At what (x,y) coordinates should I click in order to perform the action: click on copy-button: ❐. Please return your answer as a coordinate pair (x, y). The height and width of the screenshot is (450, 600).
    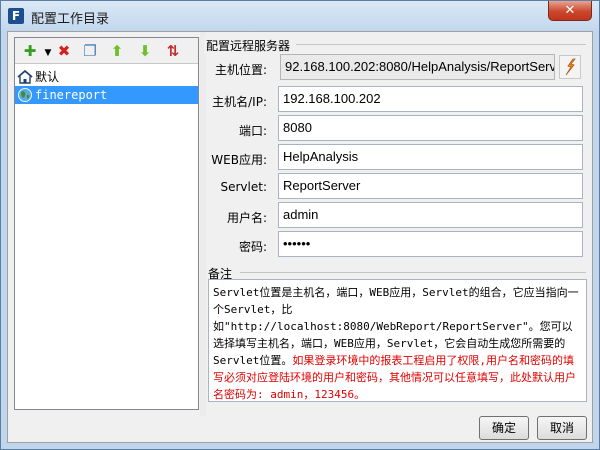
    Looking at the image, I should click on (90, 51).